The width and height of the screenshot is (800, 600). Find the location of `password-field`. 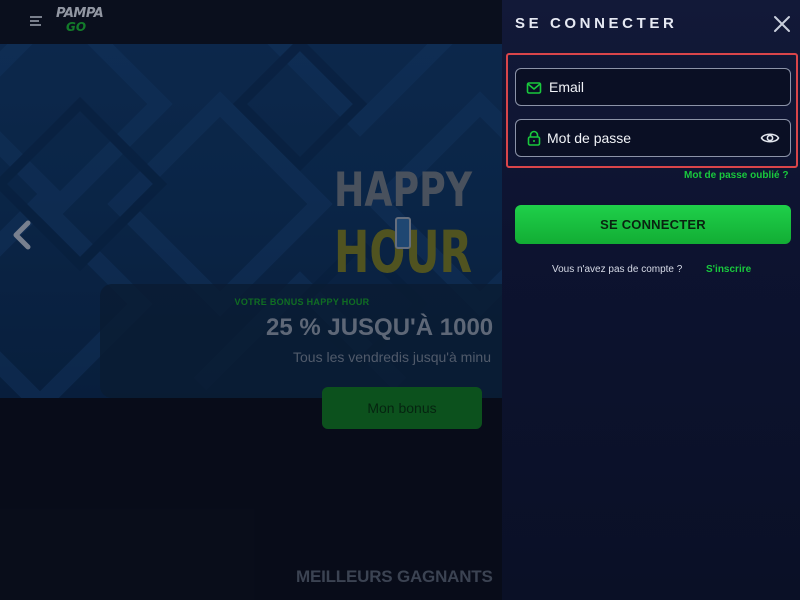

password-field is located at coordinates (653, 138).